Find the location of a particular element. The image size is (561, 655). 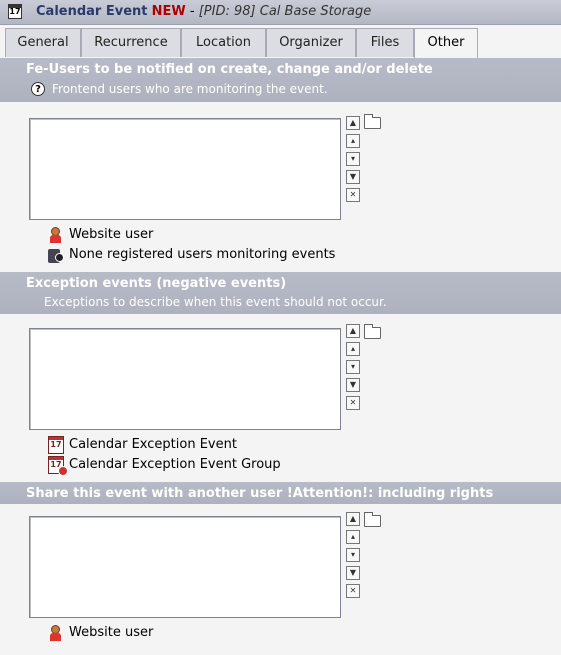

help-icon: ? is located at coordinates (38, 89).